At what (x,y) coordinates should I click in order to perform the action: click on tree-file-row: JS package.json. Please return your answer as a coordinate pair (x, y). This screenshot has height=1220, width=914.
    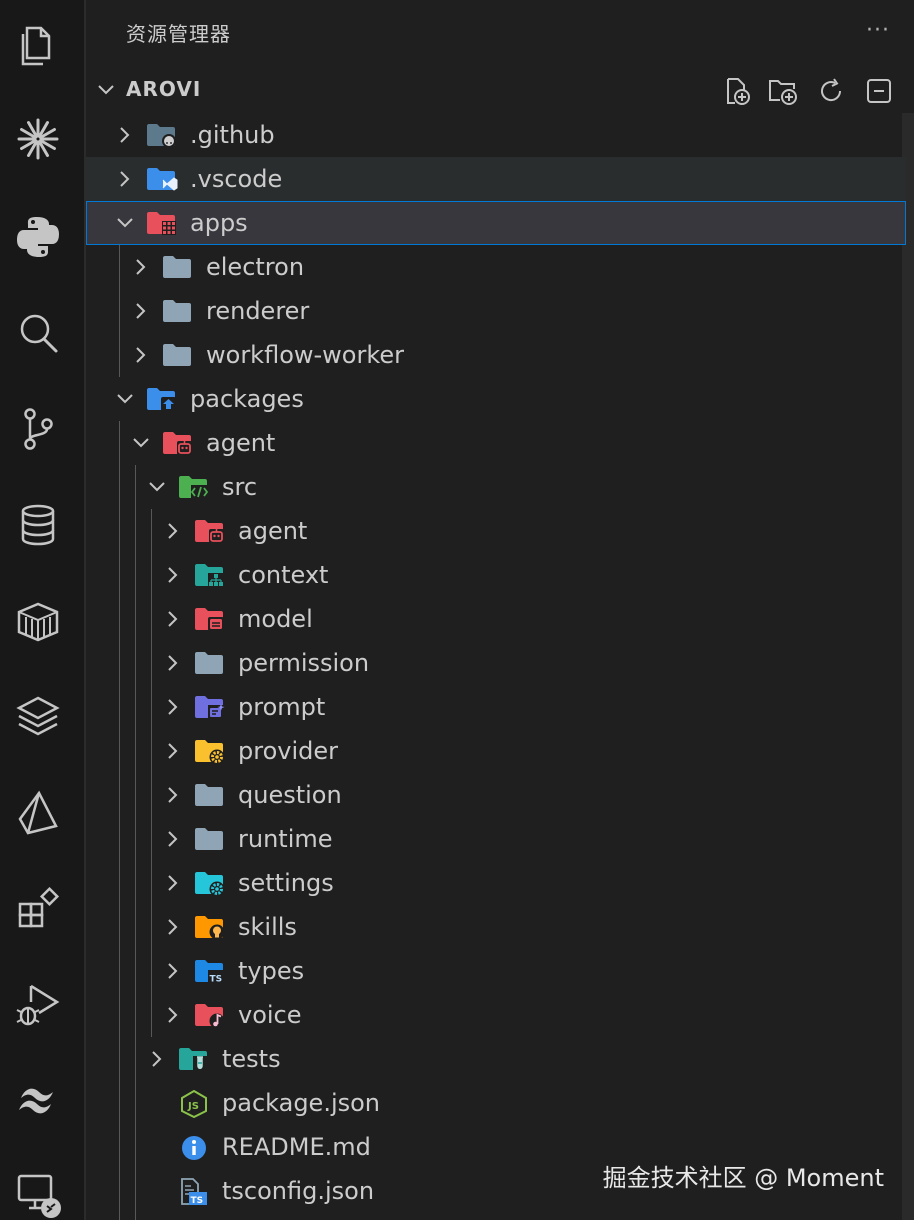
    Looking at the image, I should click on (496, 1103).